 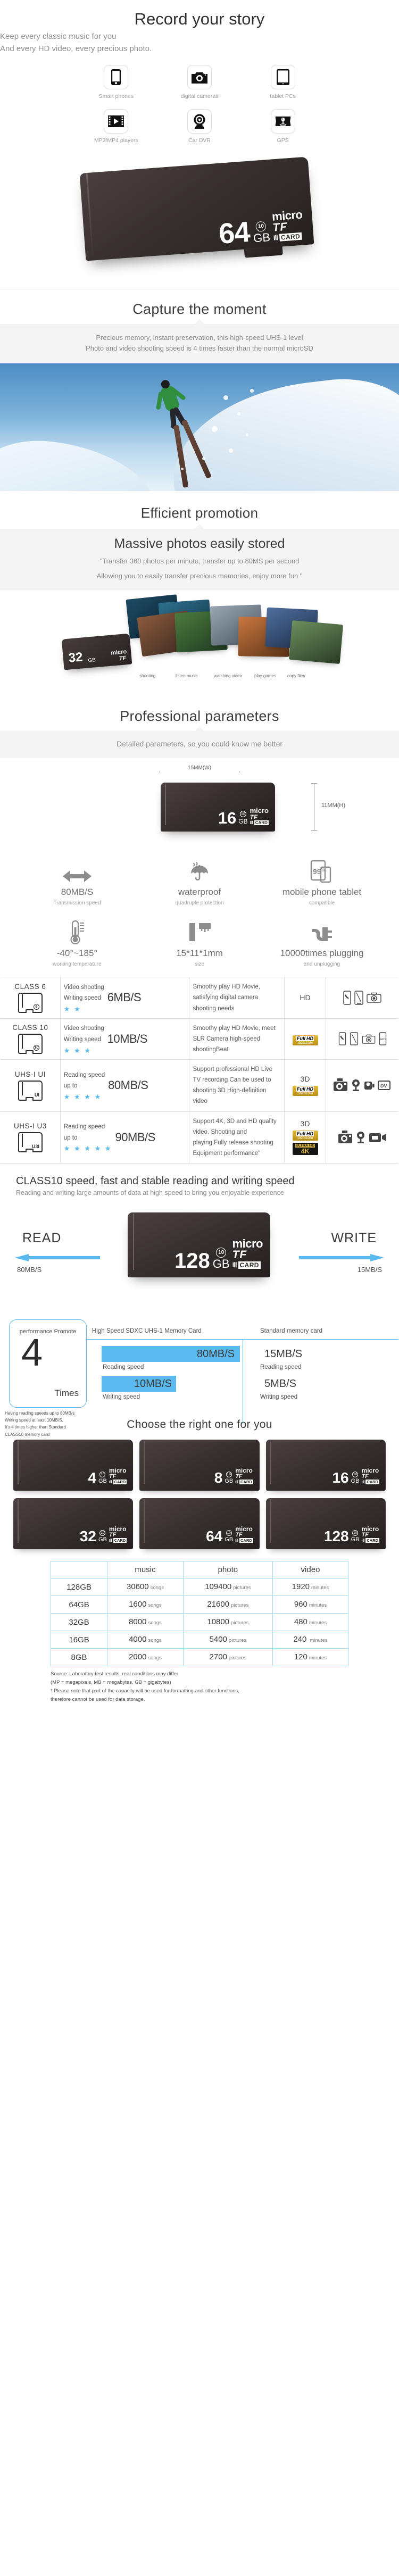 What do you see at coordinates (261, 823) in the screenshot?
I see `card-word: CARD` at bounding box center [261, 823].